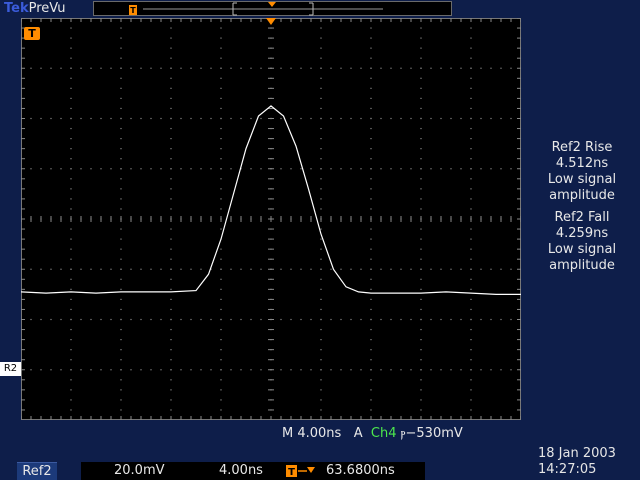 The width and height of the screenshot is (640, 480). What do you see at coordinates (300, 471) in the screenshot?
I see `trigger-position-icon: T` at bounding box center [300, 471].